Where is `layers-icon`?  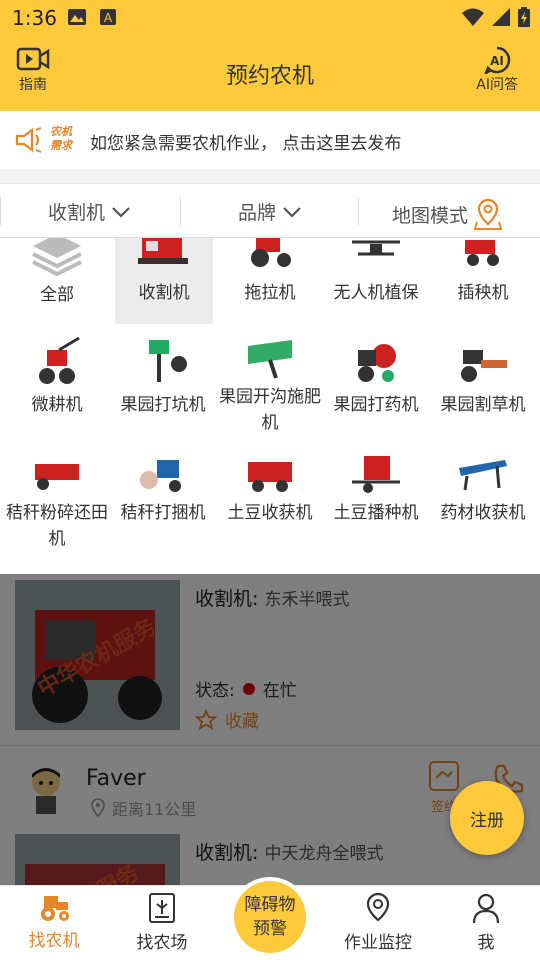
layers-icon is located at coordinates (57, 257).